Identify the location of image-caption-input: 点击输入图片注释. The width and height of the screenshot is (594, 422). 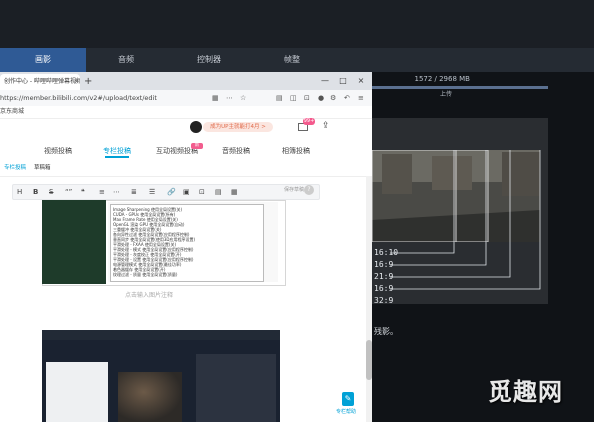
(149, 294).